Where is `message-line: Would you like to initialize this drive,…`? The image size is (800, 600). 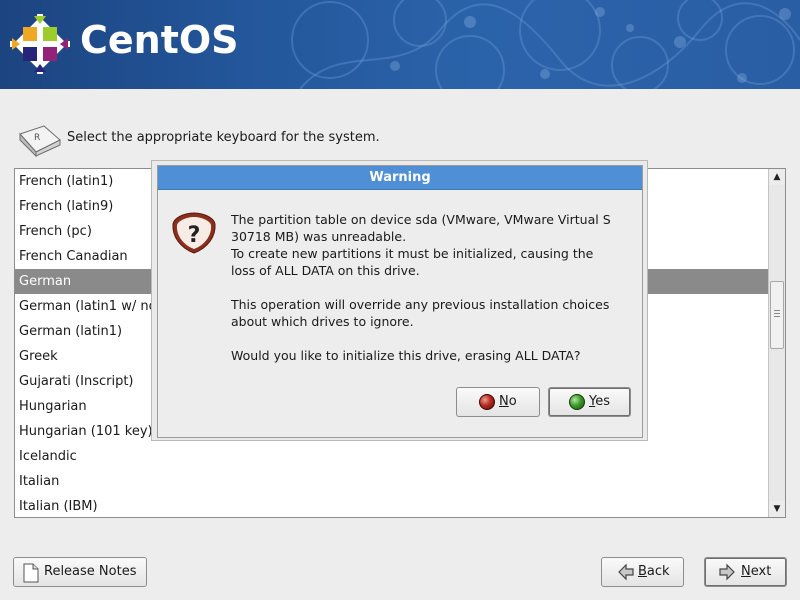
message-line: Would you like to initialize this drive,… is located at coordinates (406, 355).